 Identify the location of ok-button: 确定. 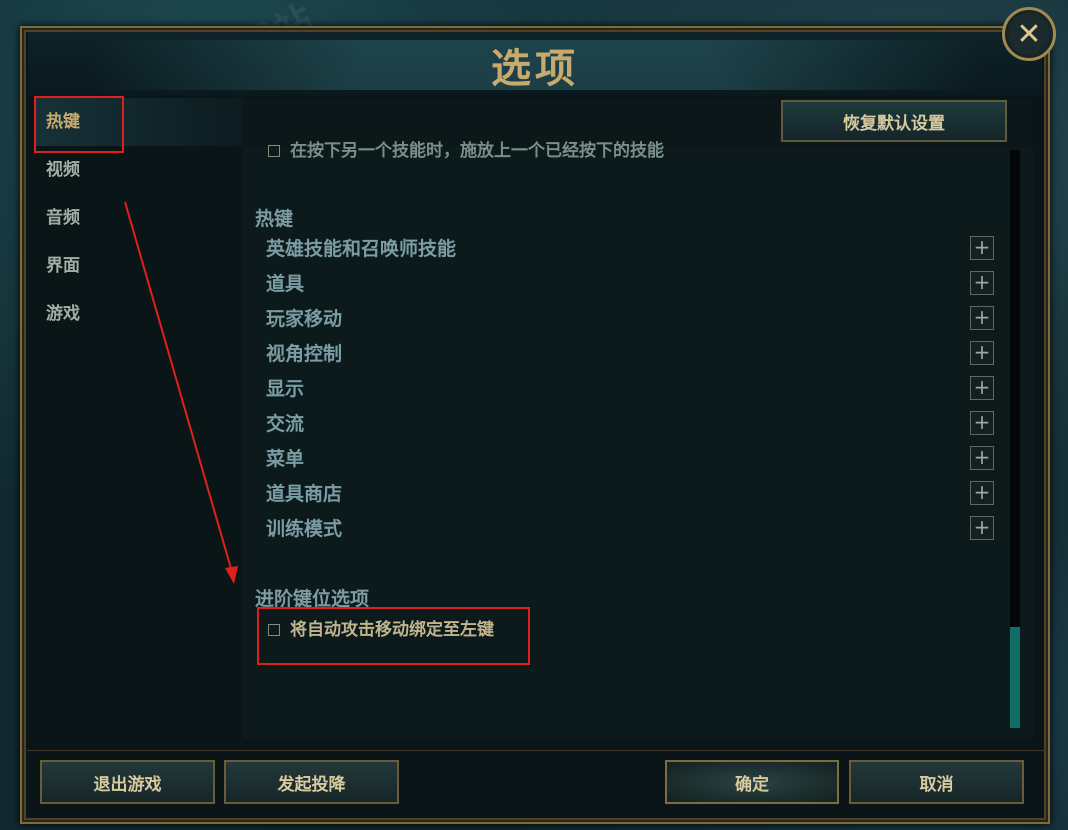
(752, 782).